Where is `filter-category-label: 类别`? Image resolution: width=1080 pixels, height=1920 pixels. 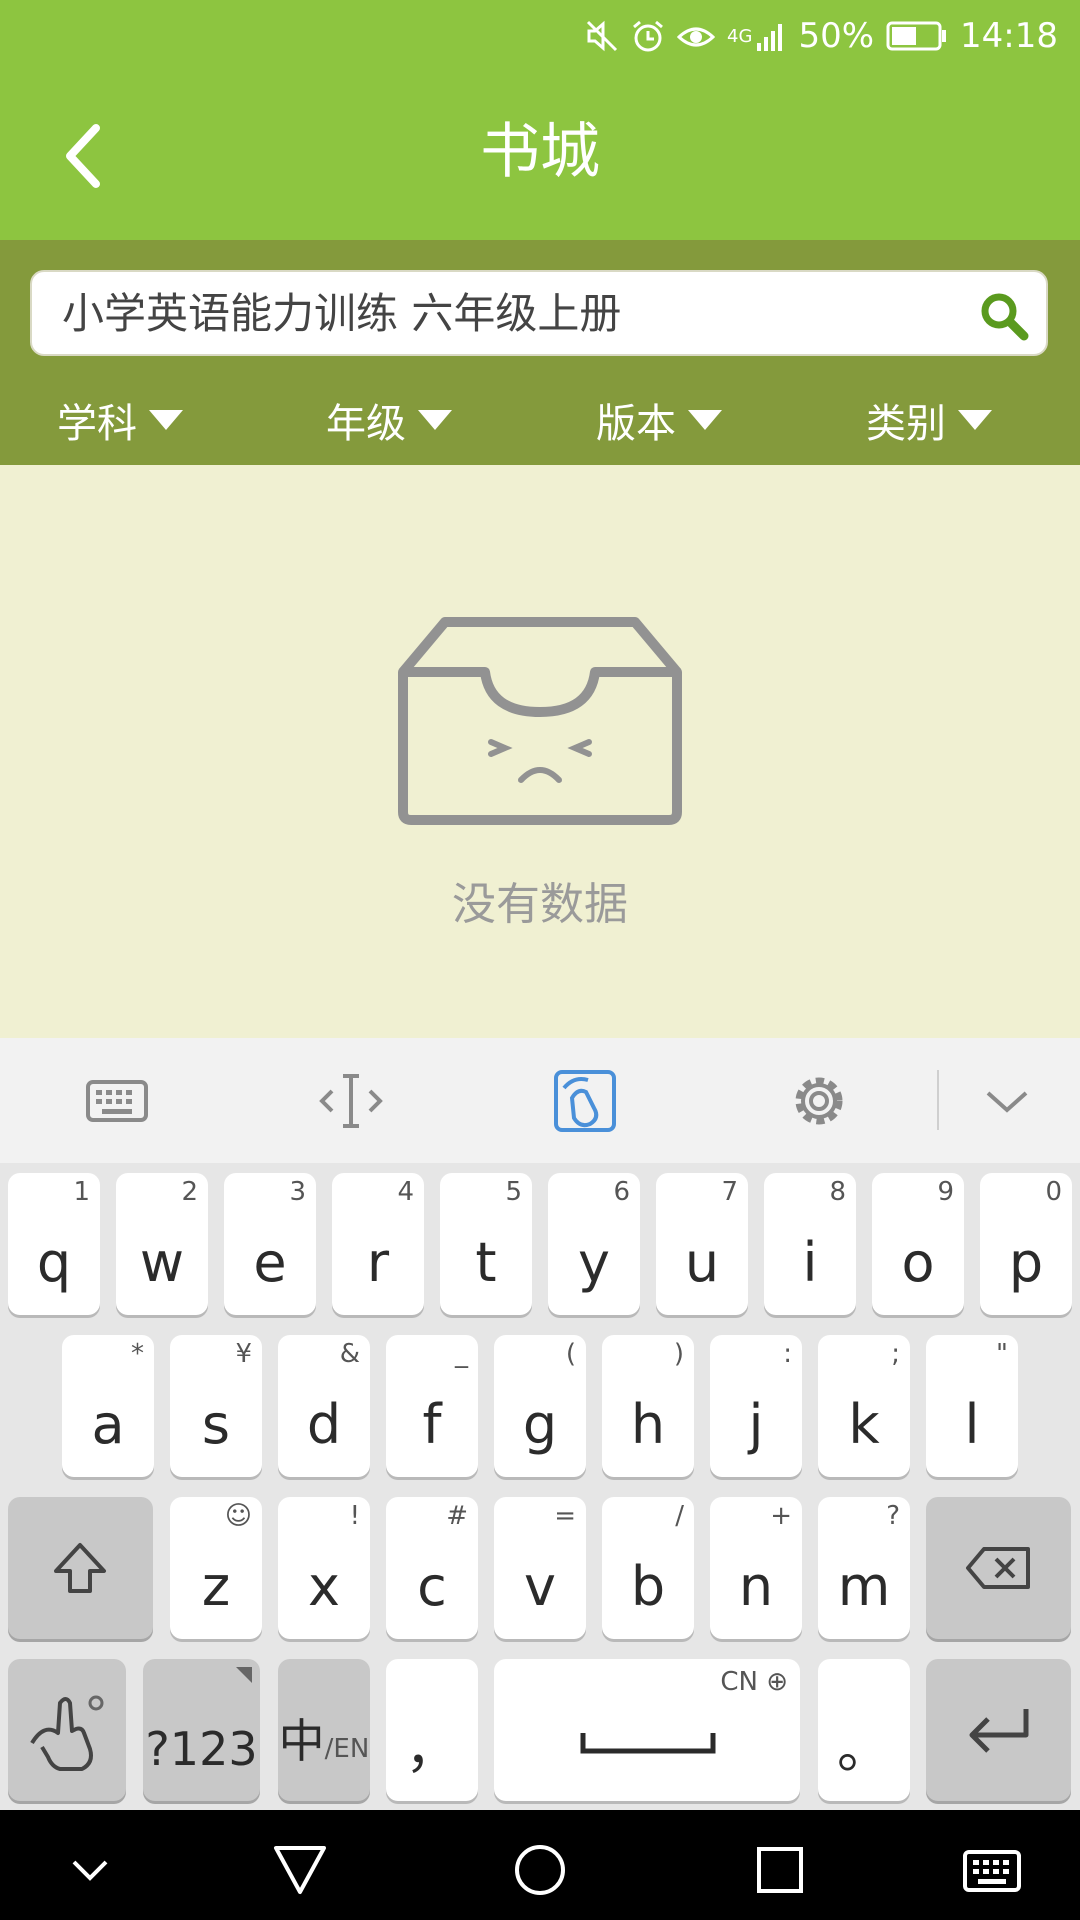 filter-category-label: 类别 is located at coordinates (906, 424).